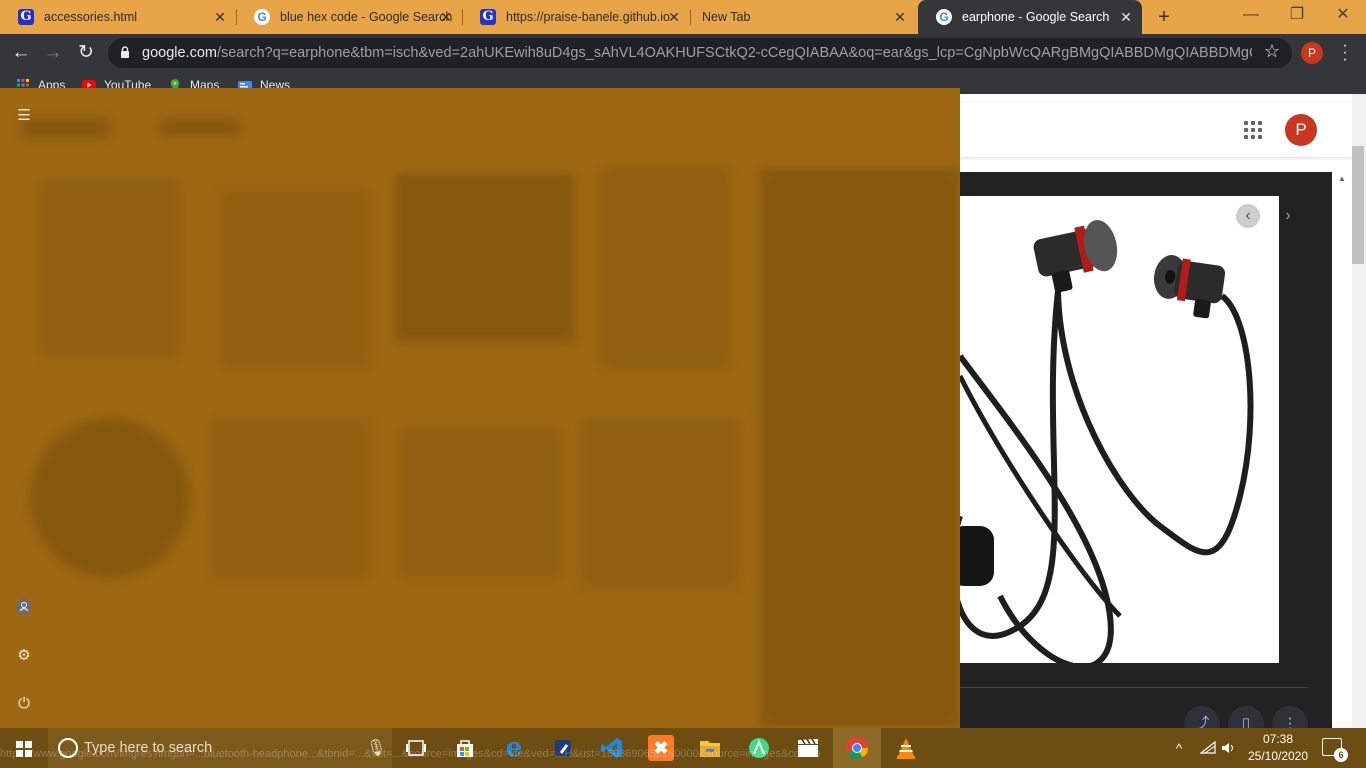 The width and height of the screenshot is (1366, 768). I want to click on minimize-icon: —, so click(1251, 17).